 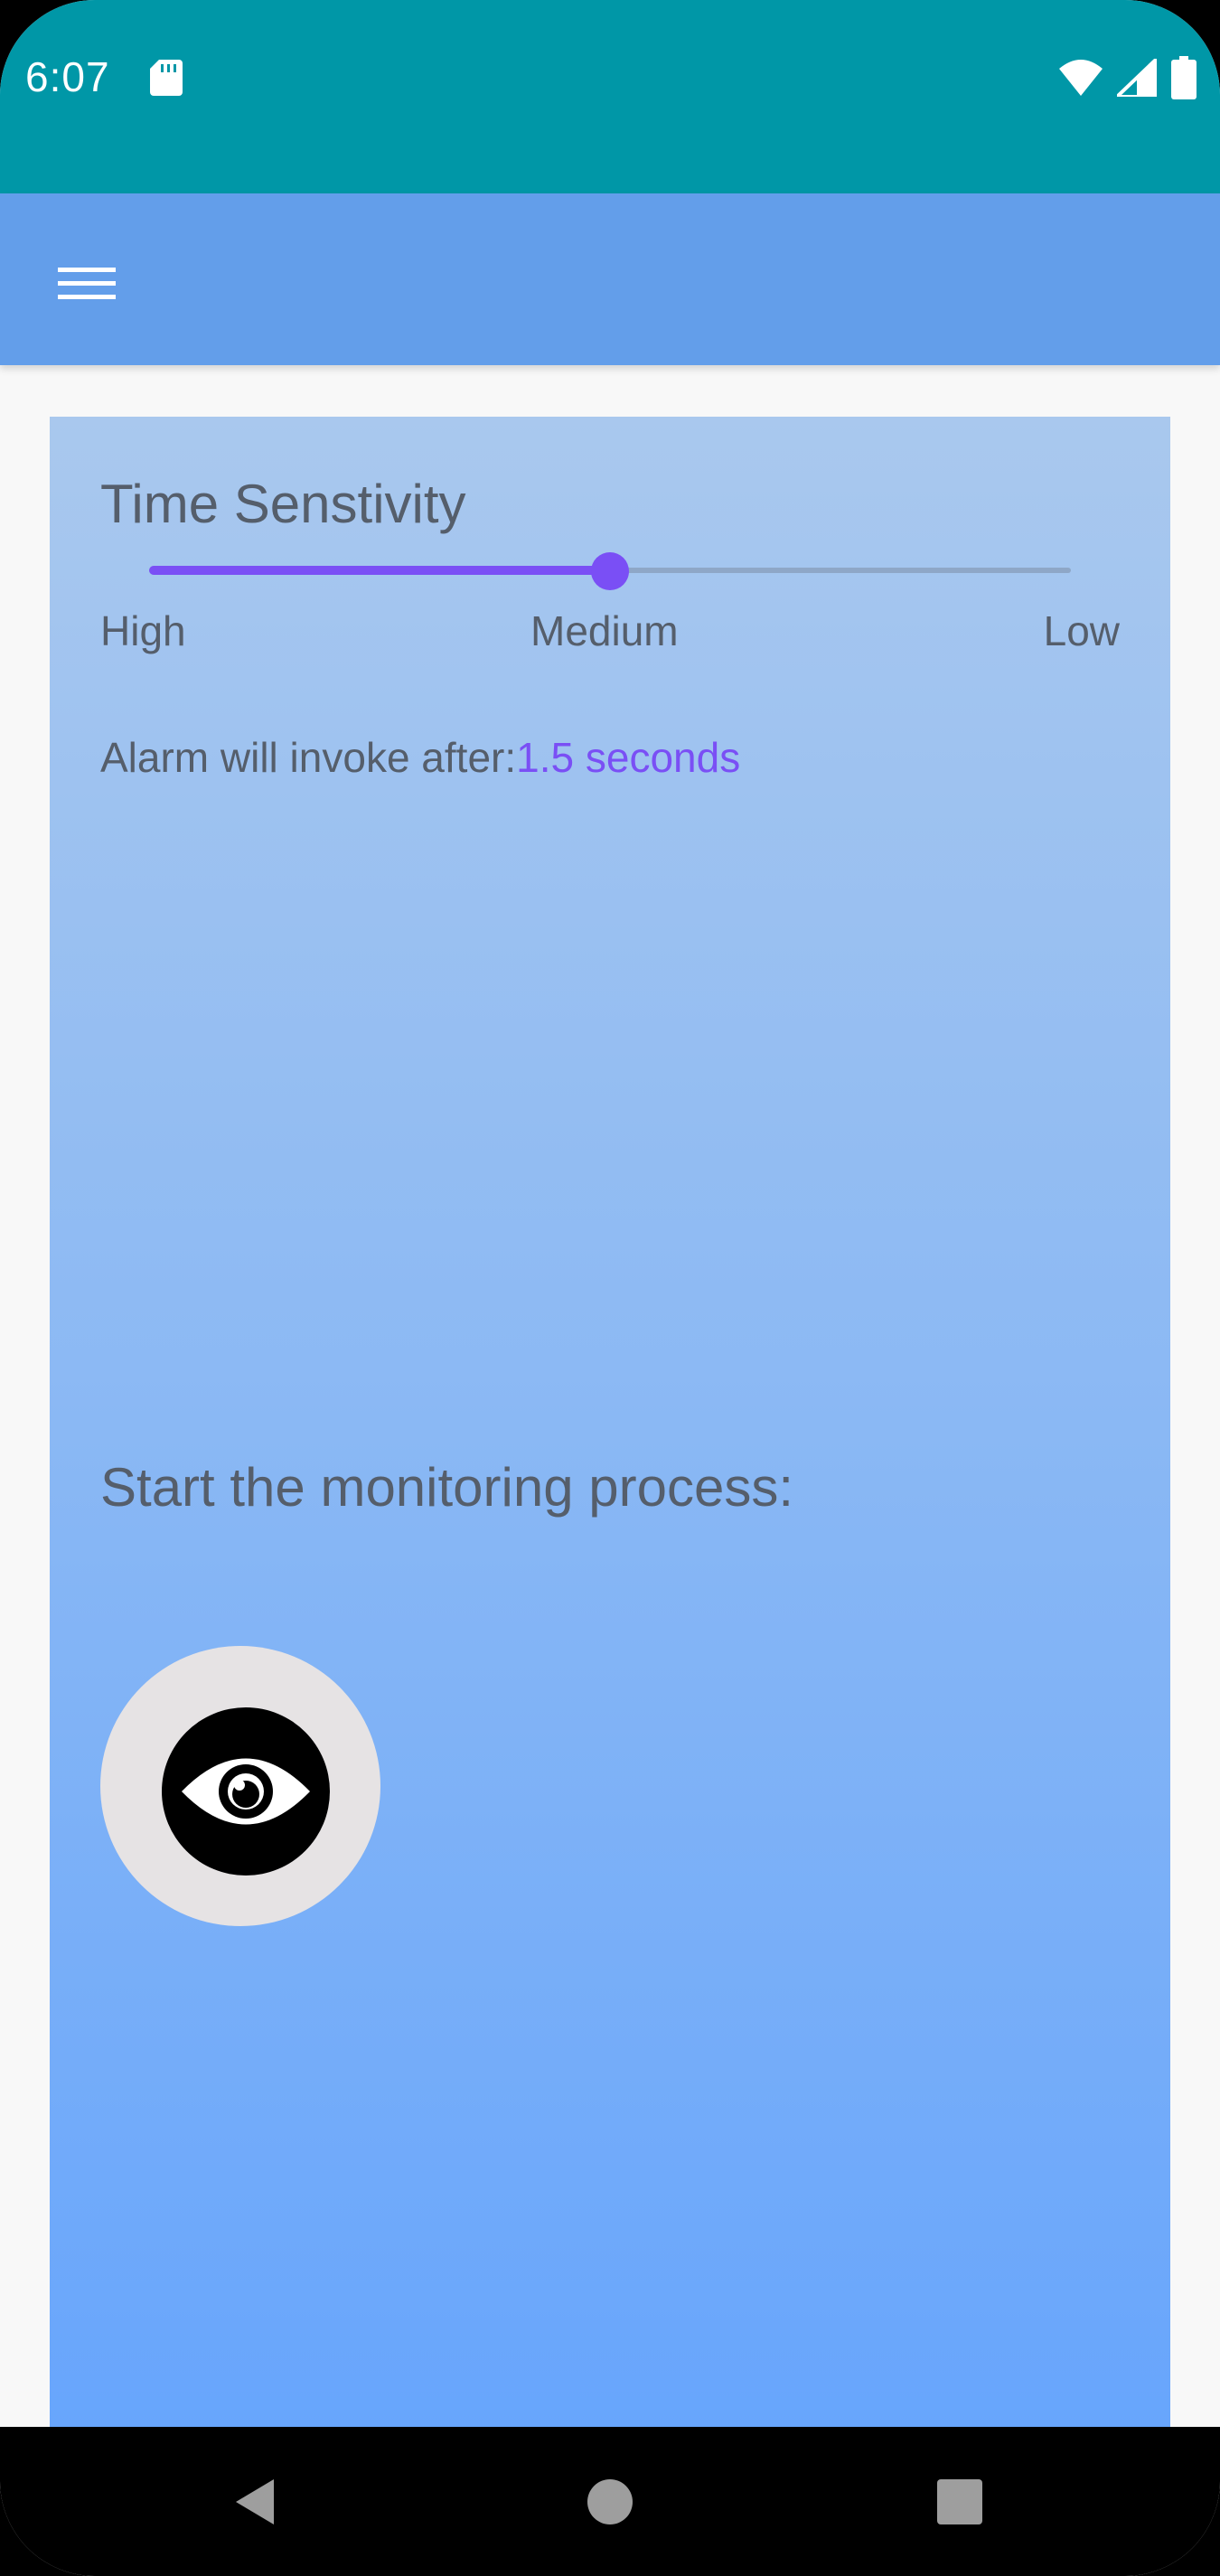 I want to click on slider-label-high: High, so click(x=143, y=630).